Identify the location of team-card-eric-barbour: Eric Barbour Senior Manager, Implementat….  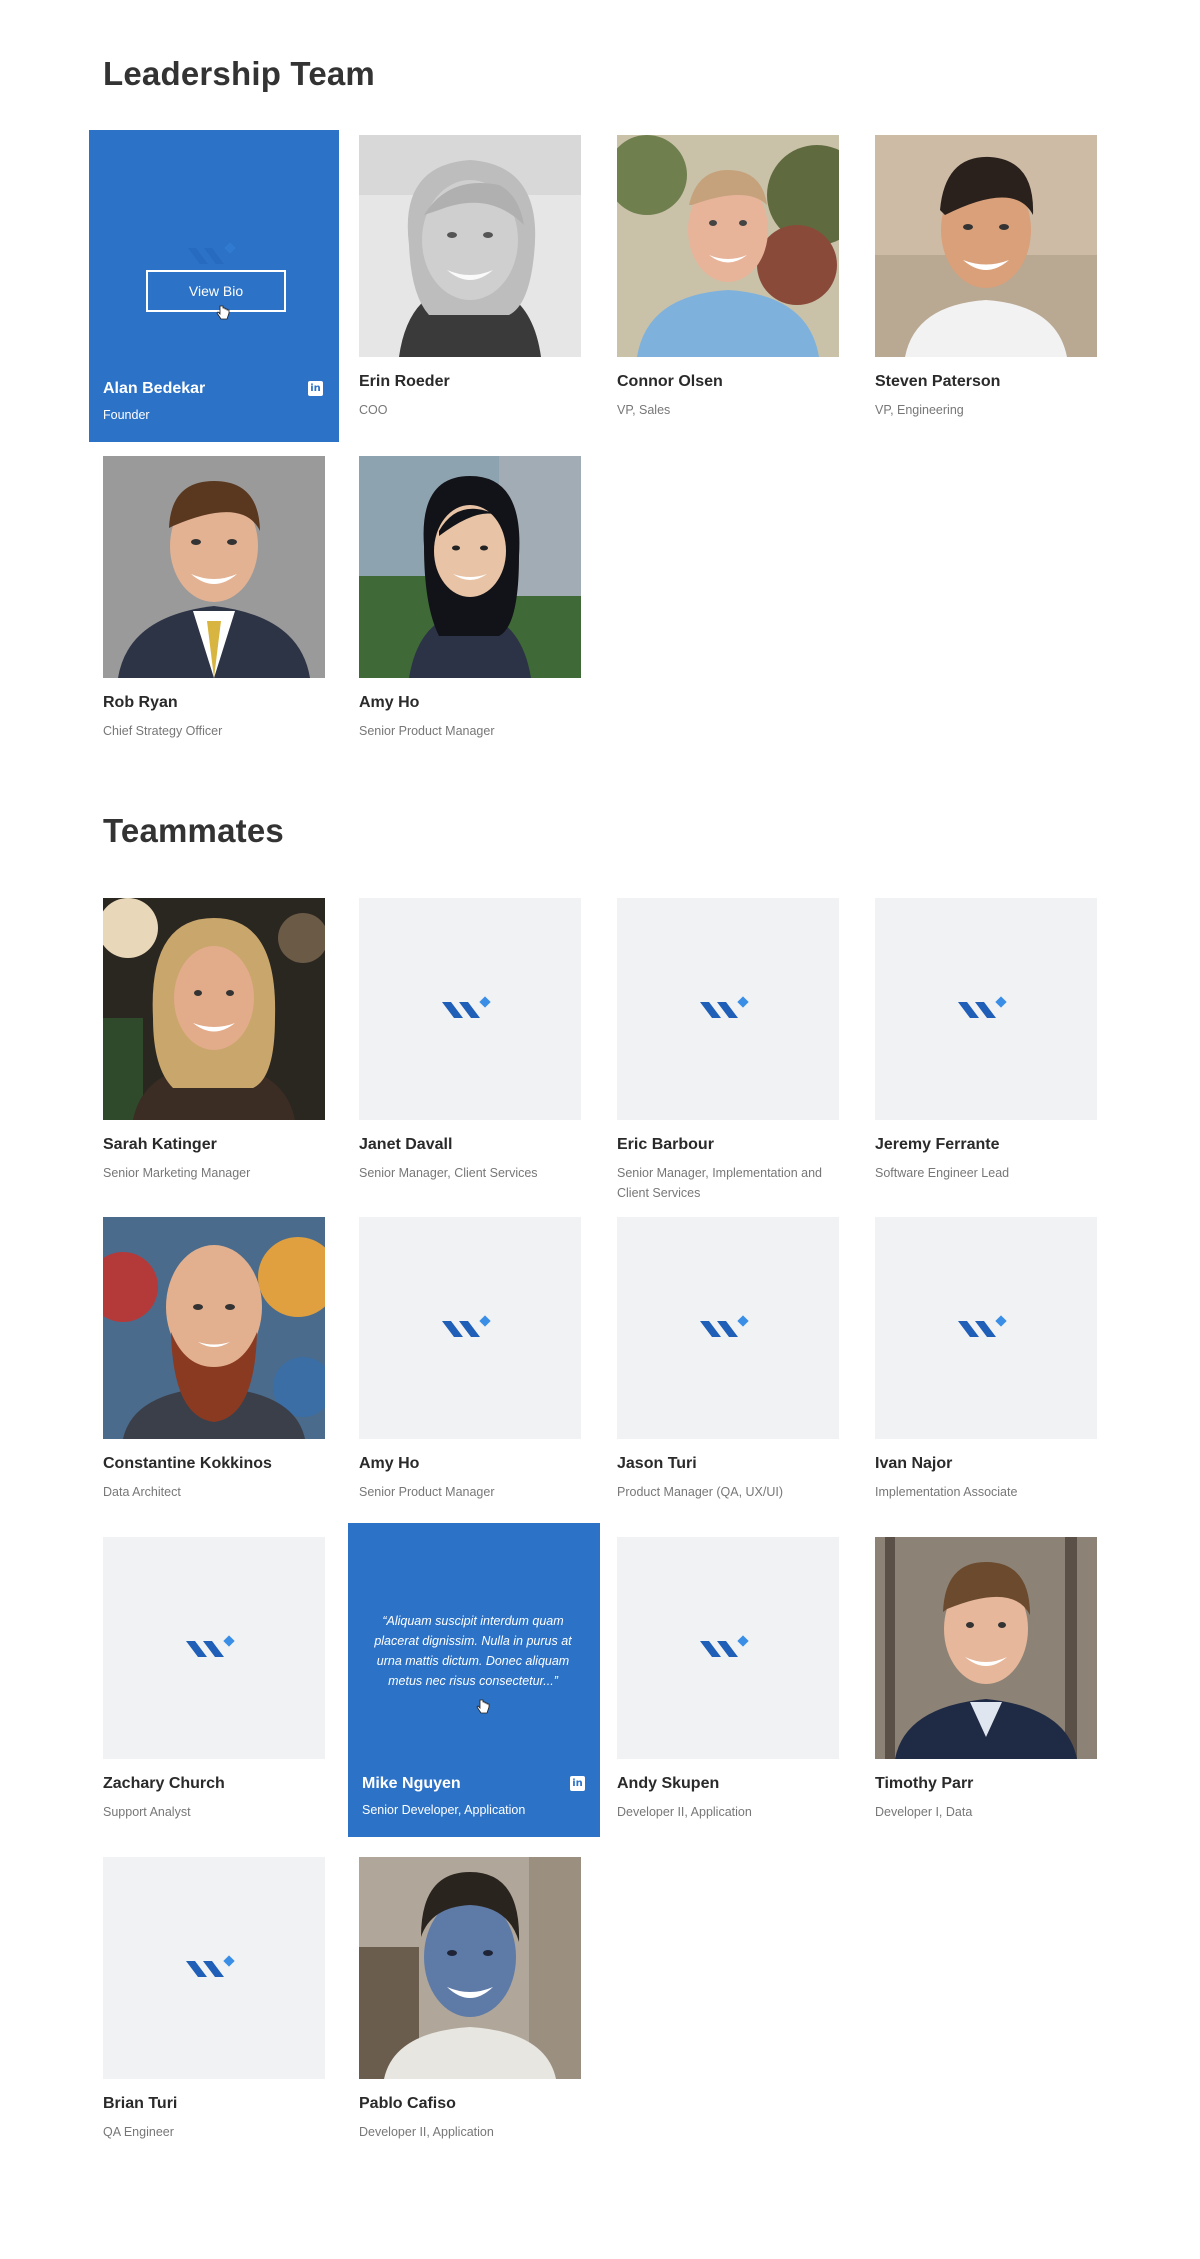
(728, 1049).